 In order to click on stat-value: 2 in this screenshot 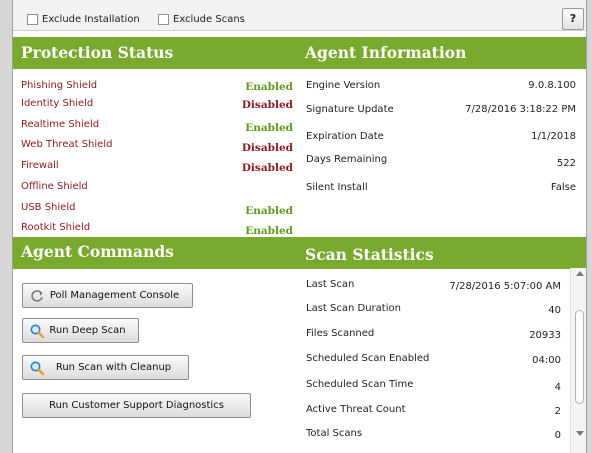, I will do `click(557, 411)`.